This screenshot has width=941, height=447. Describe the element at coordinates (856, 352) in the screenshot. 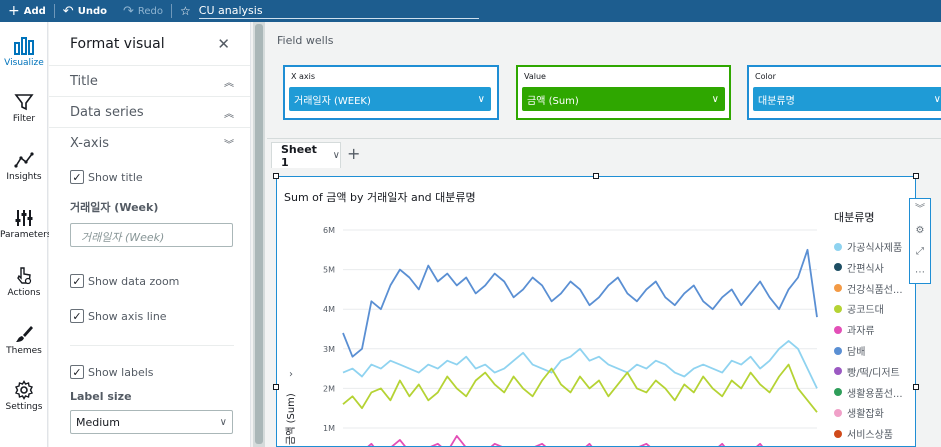

I see `legend-label: 담배` at that location.